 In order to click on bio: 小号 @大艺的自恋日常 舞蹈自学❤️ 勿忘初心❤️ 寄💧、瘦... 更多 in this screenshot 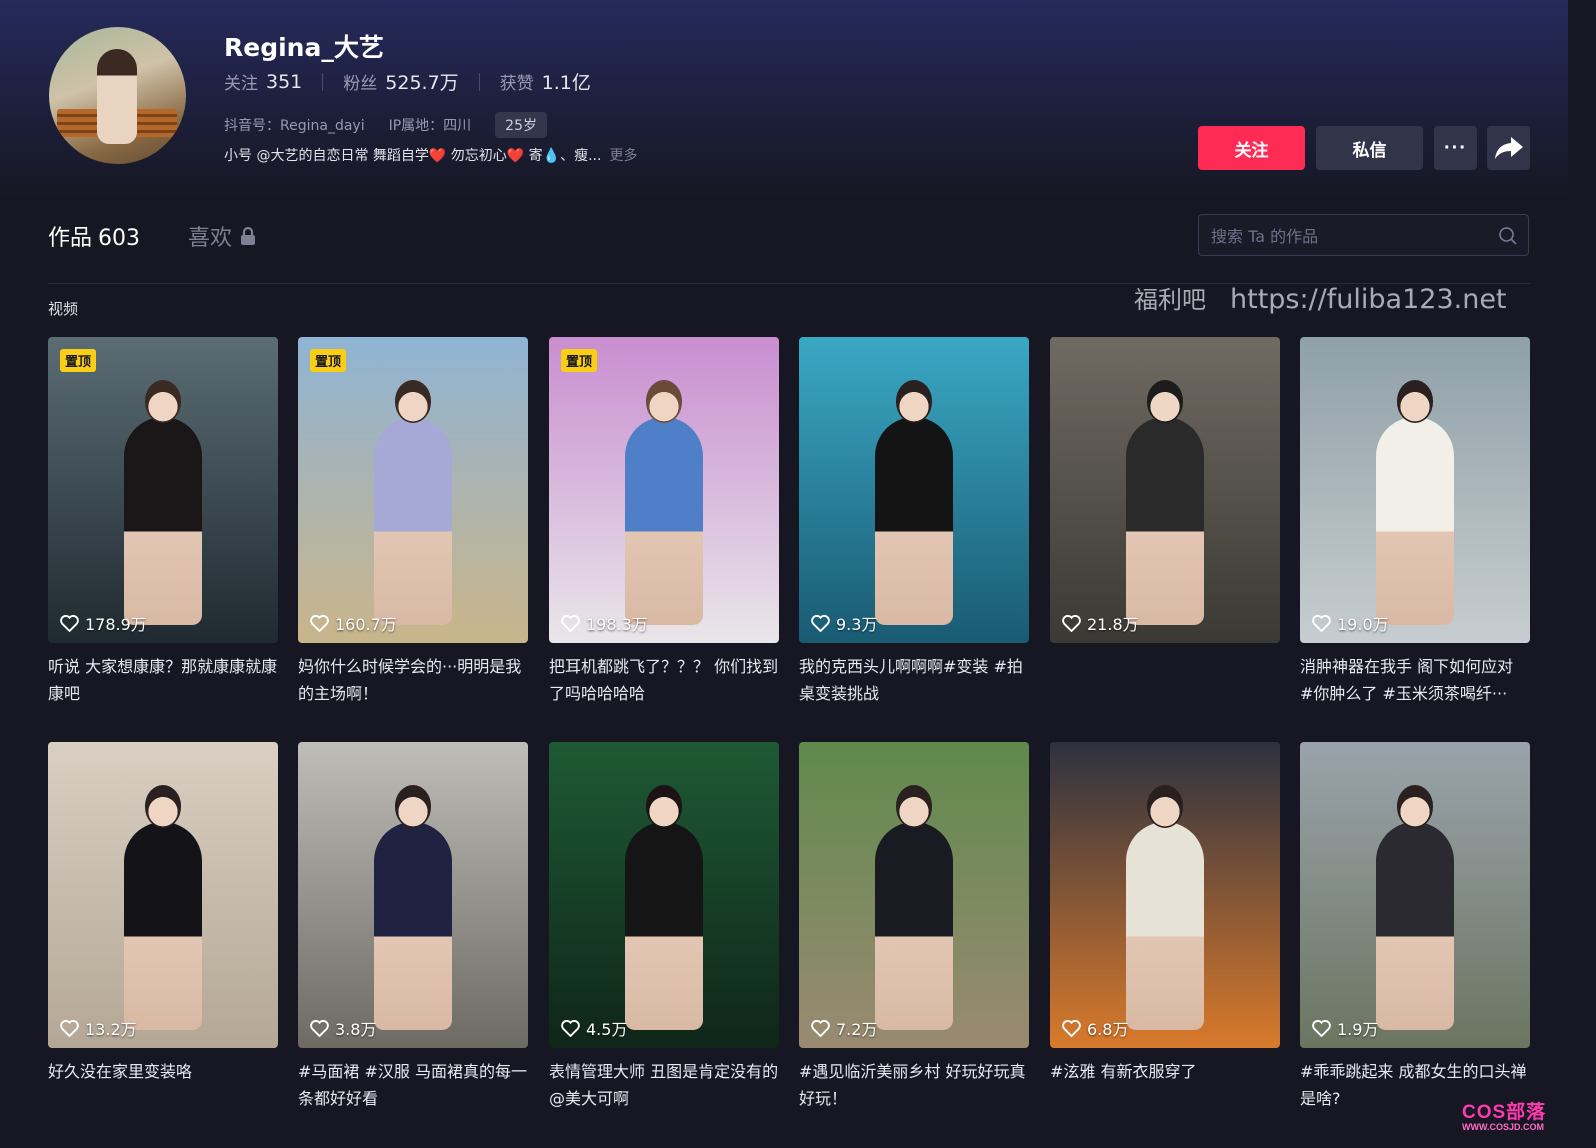, I will do `click(430, 155)`.